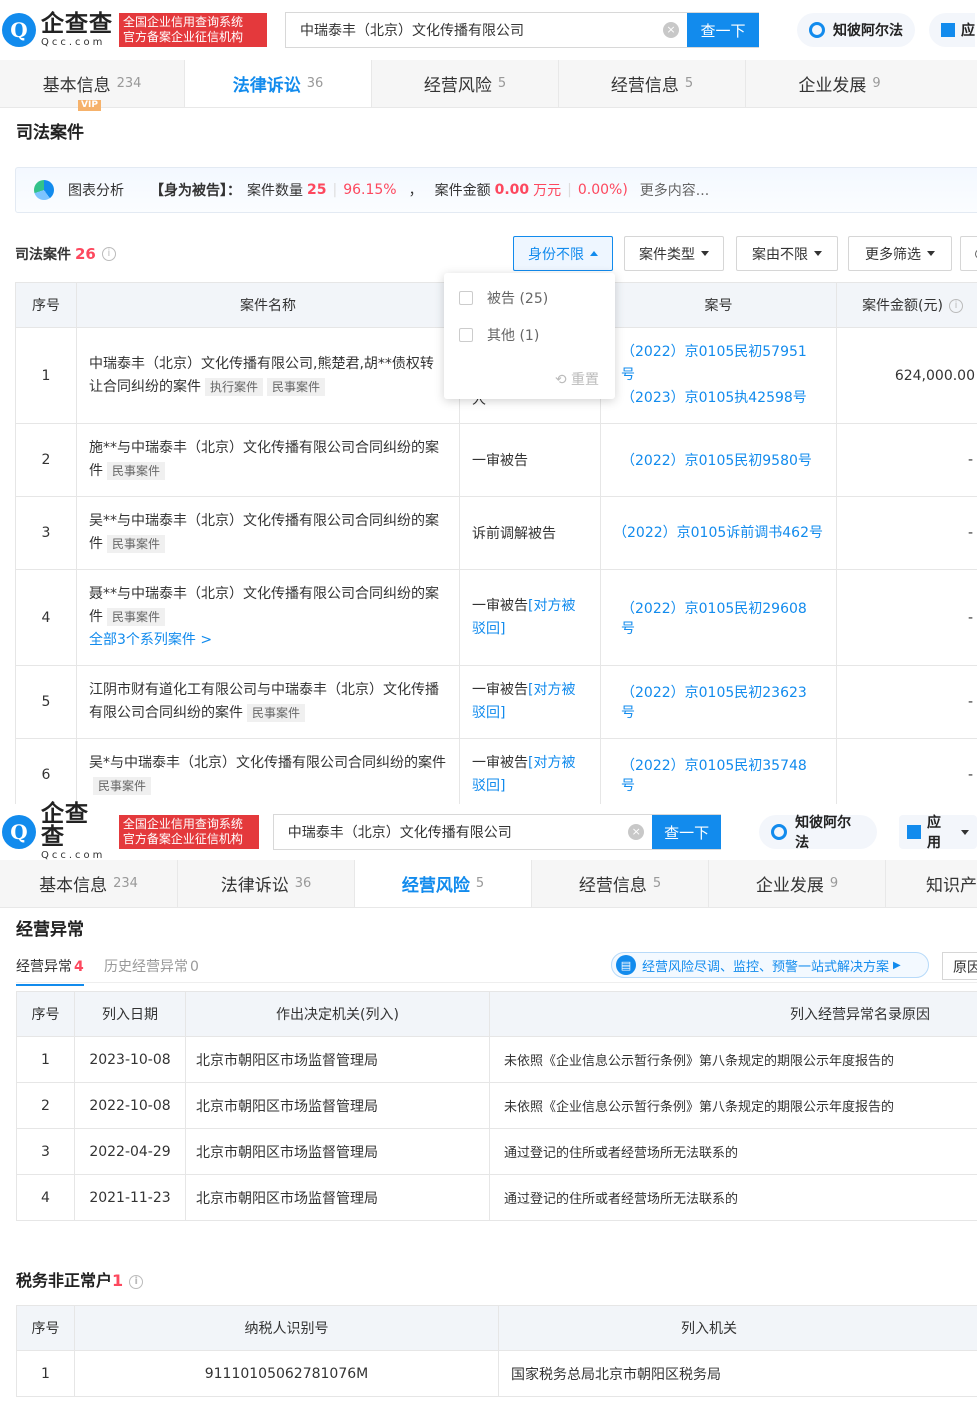 The height and width of the screenshot is (1417, 977). I want to click on logo-cn: 企查查, so click(64, 825).